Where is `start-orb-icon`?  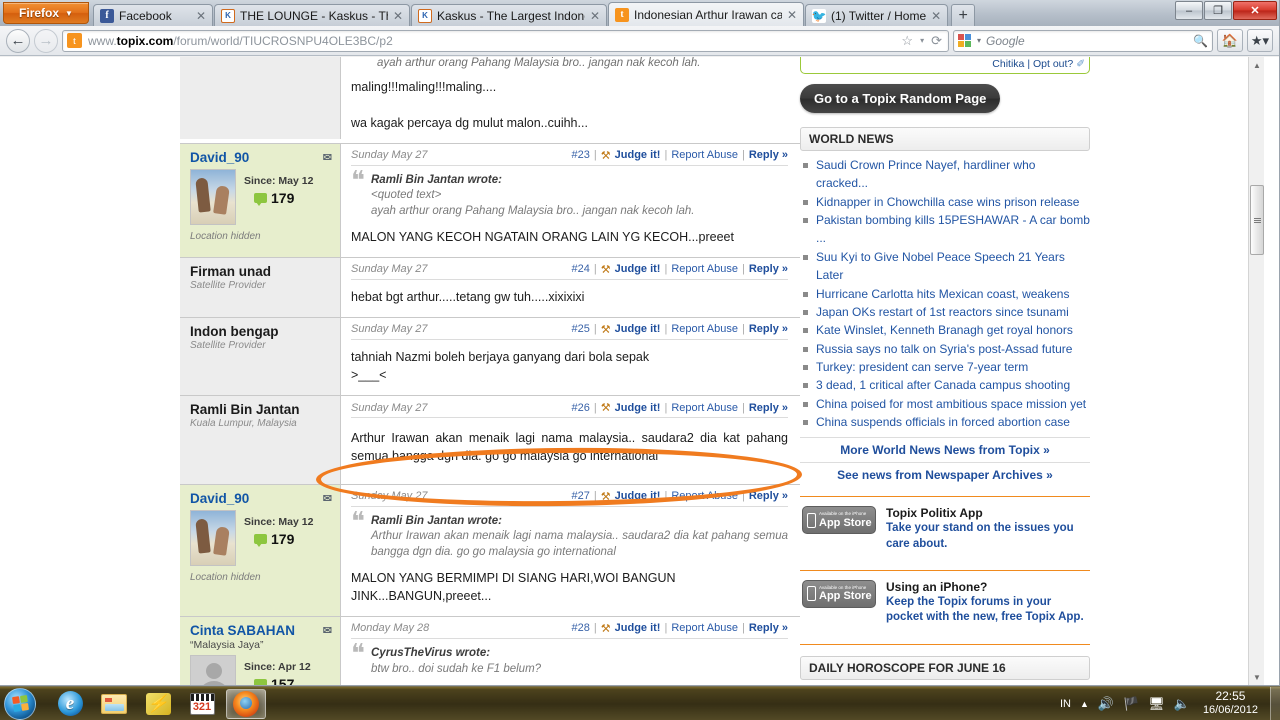 start-orb-icon is located at coordinates (20, 703).